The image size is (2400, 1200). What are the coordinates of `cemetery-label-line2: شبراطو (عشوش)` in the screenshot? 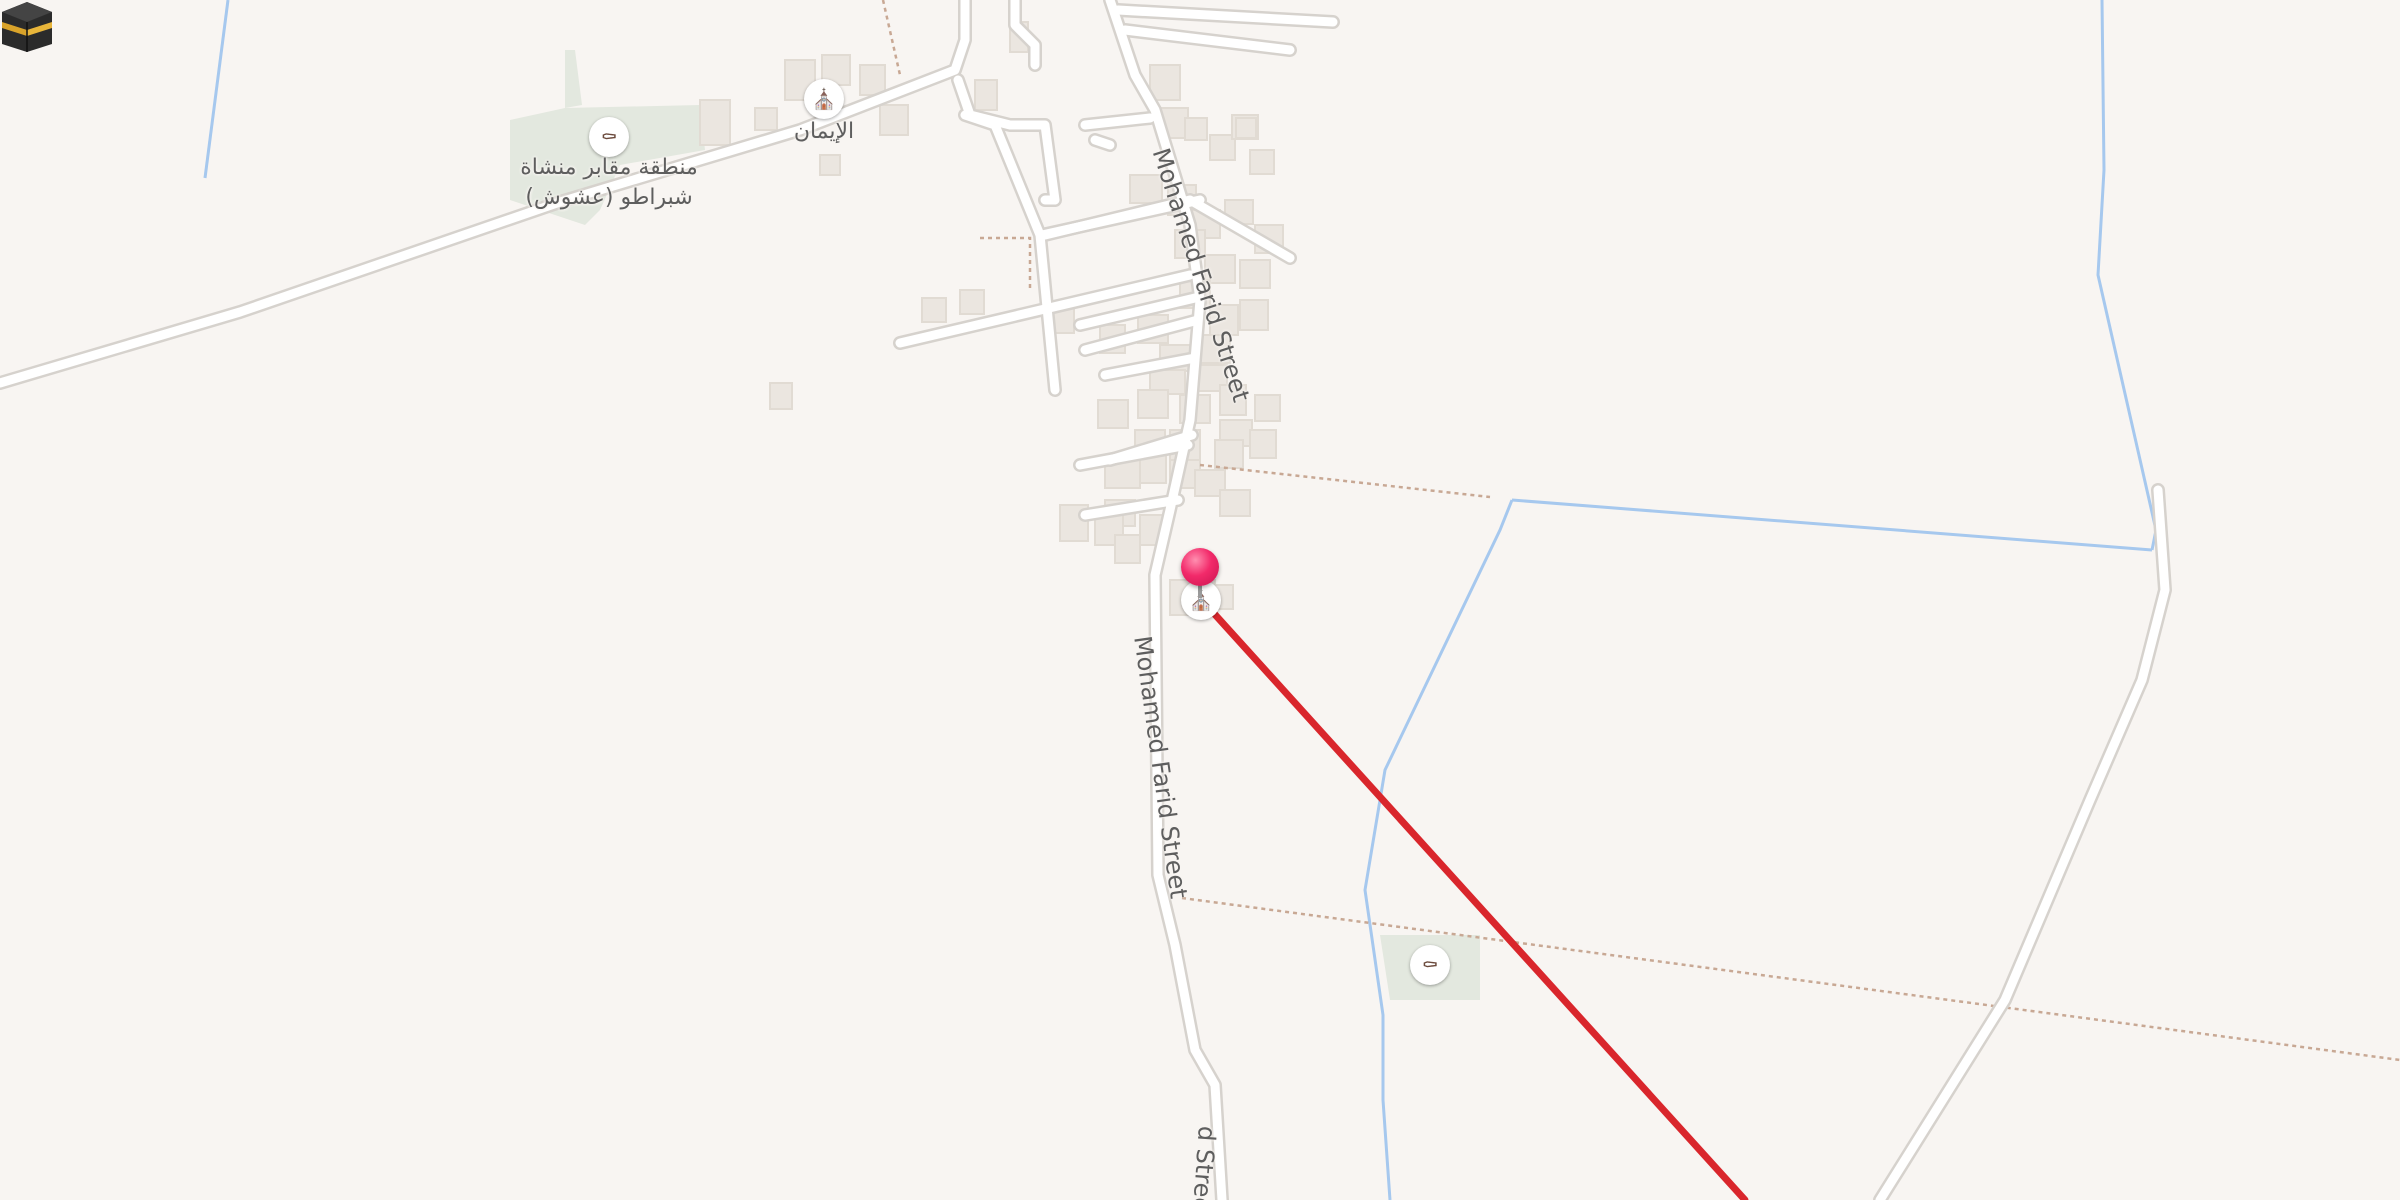 It's located at (609, 197).